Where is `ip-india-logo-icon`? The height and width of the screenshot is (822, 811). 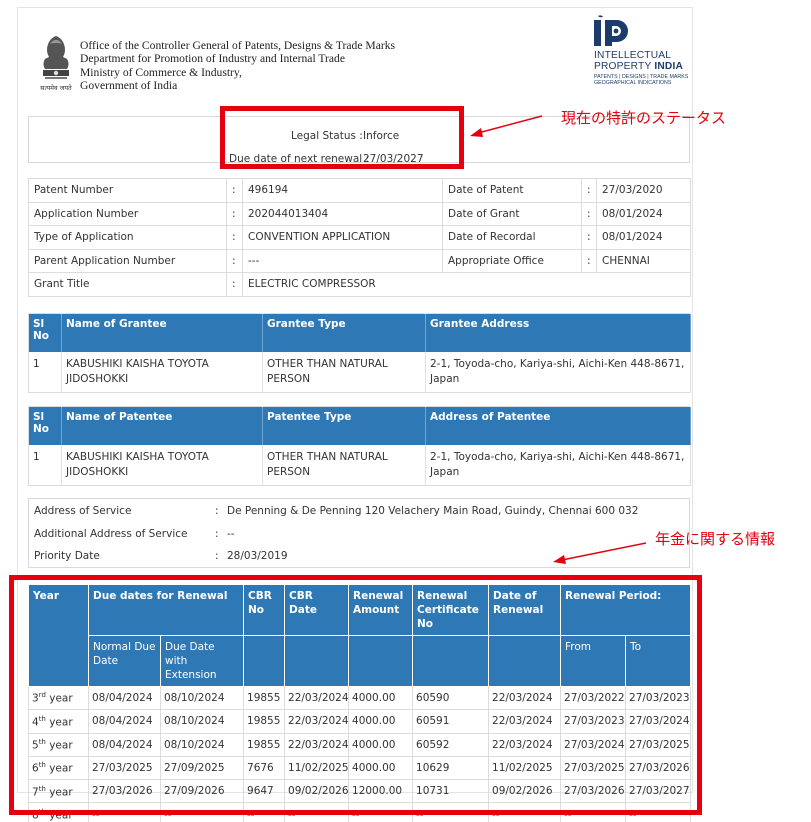 ip-india-logo-icon is located at coordinates (611, 30).